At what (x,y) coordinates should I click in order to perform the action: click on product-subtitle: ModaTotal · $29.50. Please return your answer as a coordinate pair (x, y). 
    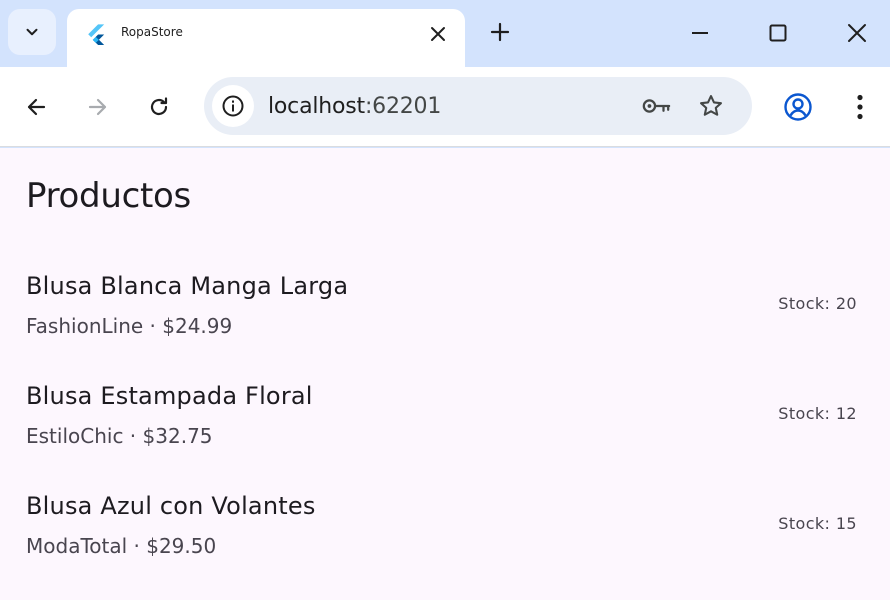
    Looking at the image, I should click on (121, 546).